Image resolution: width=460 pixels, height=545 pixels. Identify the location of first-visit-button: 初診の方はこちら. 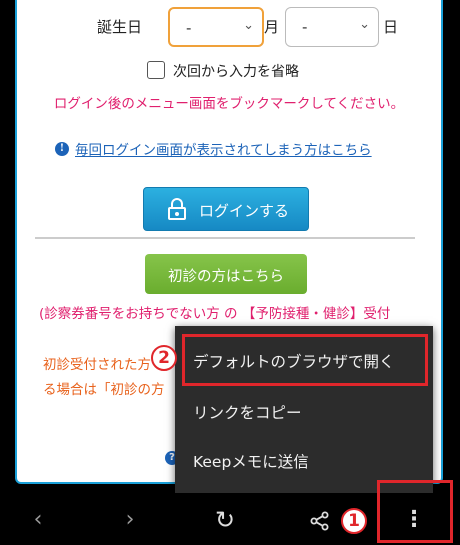
(226, 274).